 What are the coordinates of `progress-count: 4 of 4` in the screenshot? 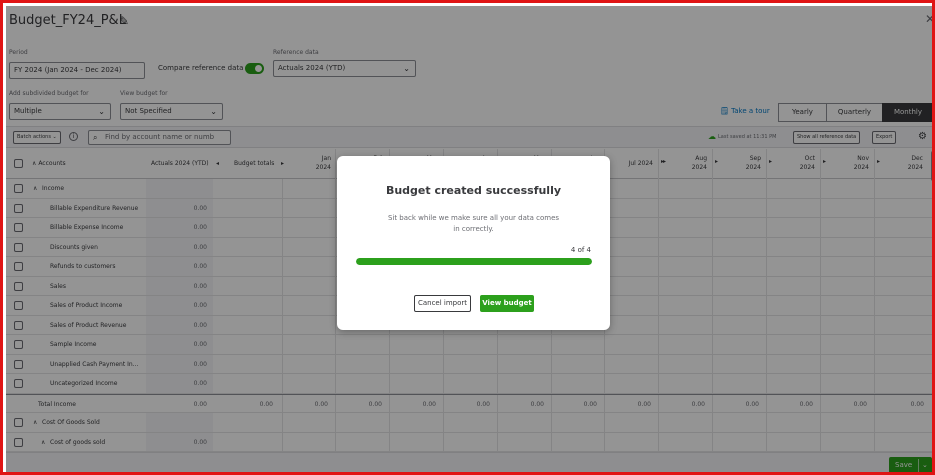 It's located at (580, 250).